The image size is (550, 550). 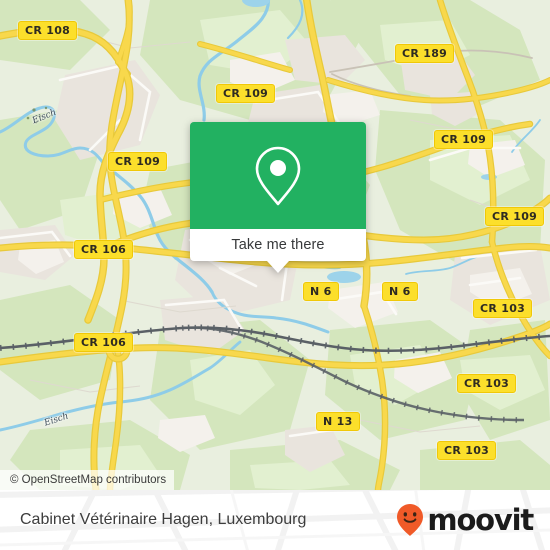 I want to click on popup-pointer, so click(x=278, y=267).